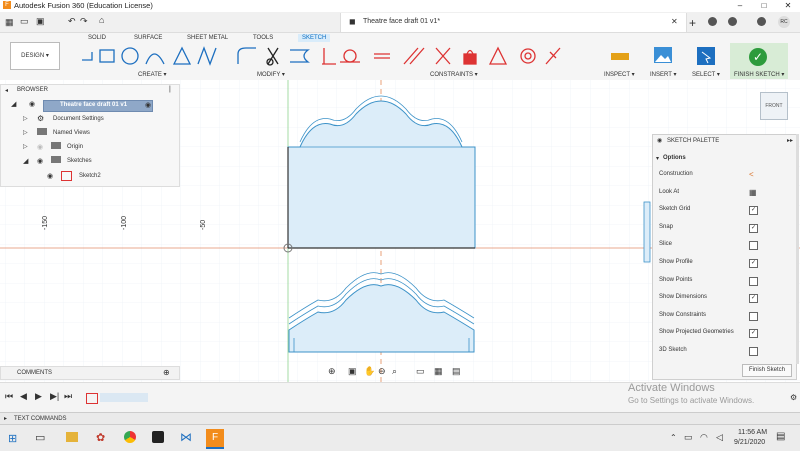 This screenshot has width=800, height=451. I want to click on tray-chevron-icon: ⌃, so click(673, 437).